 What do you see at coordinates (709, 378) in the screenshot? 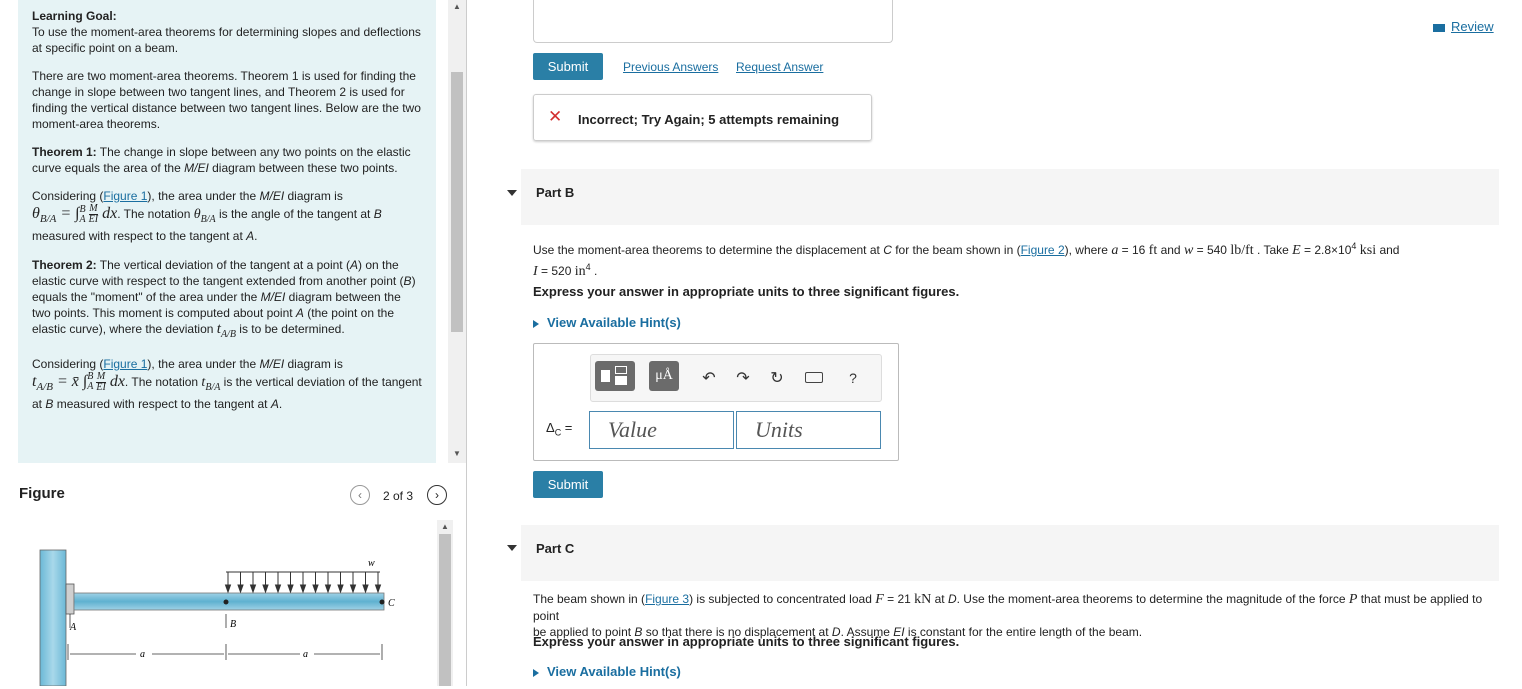
I see `undo-icon: ↶` at bounding box center [709, 378].